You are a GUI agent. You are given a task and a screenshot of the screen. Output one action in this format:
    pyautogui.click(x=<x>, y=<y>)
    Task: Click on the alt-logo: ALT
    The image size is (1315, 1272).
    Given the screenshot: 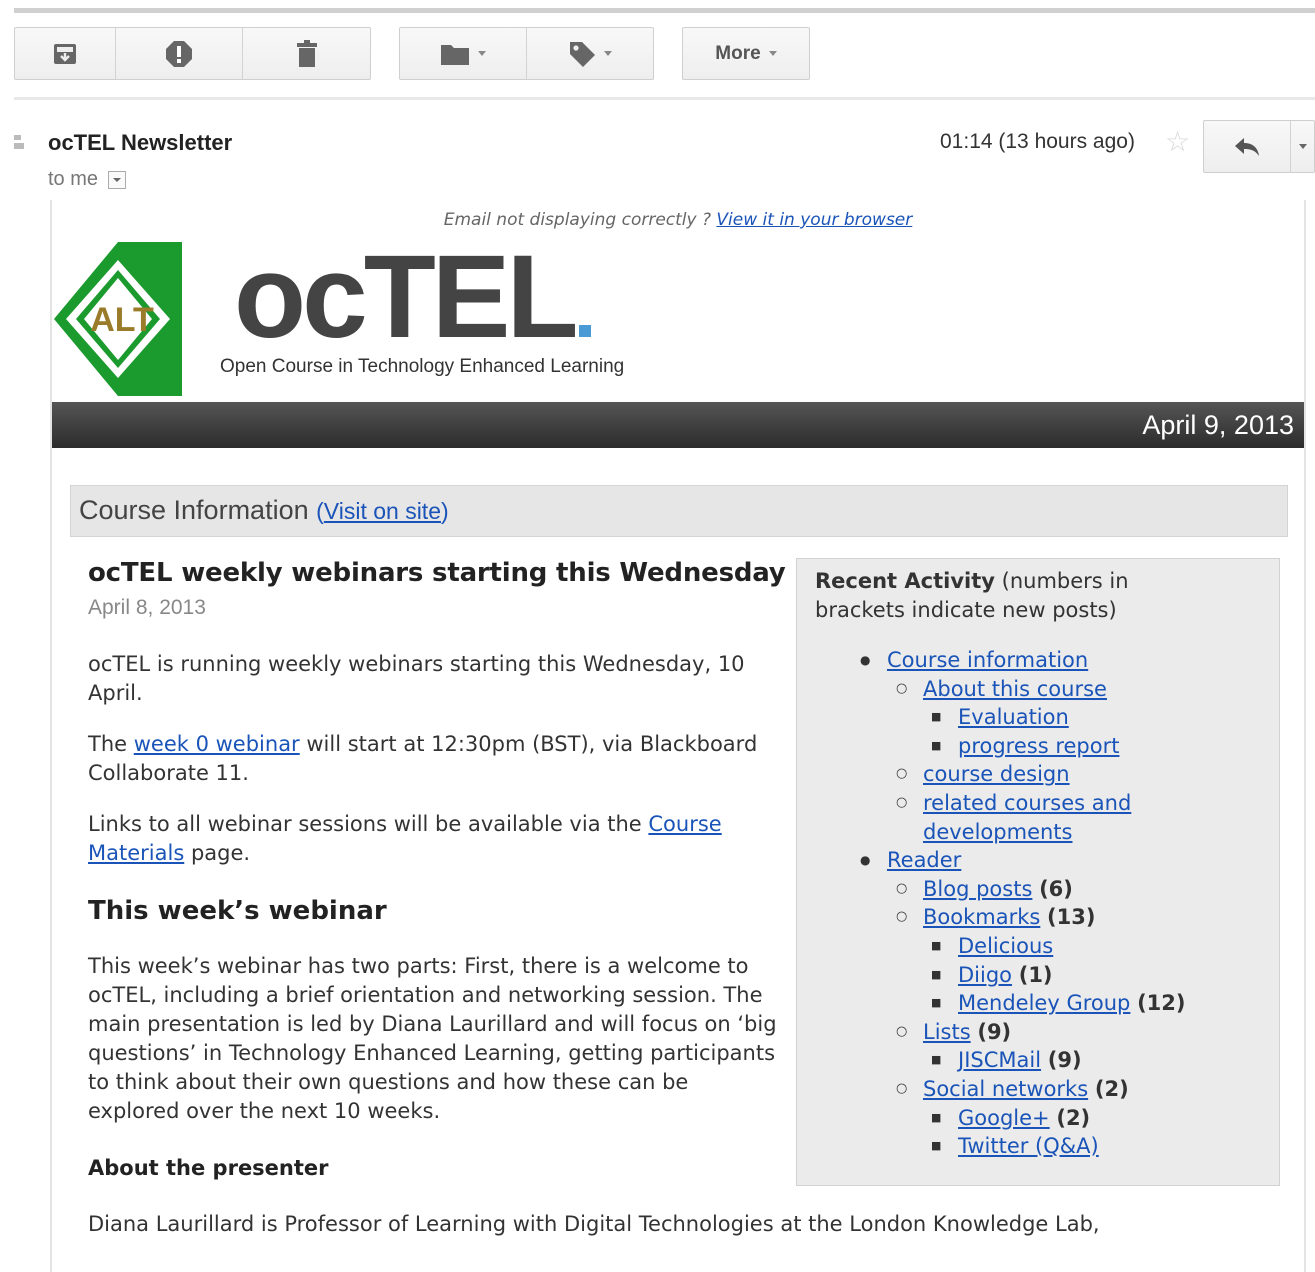 What is the action you would take?
    pyautogui.click(x=118, y=319)
    